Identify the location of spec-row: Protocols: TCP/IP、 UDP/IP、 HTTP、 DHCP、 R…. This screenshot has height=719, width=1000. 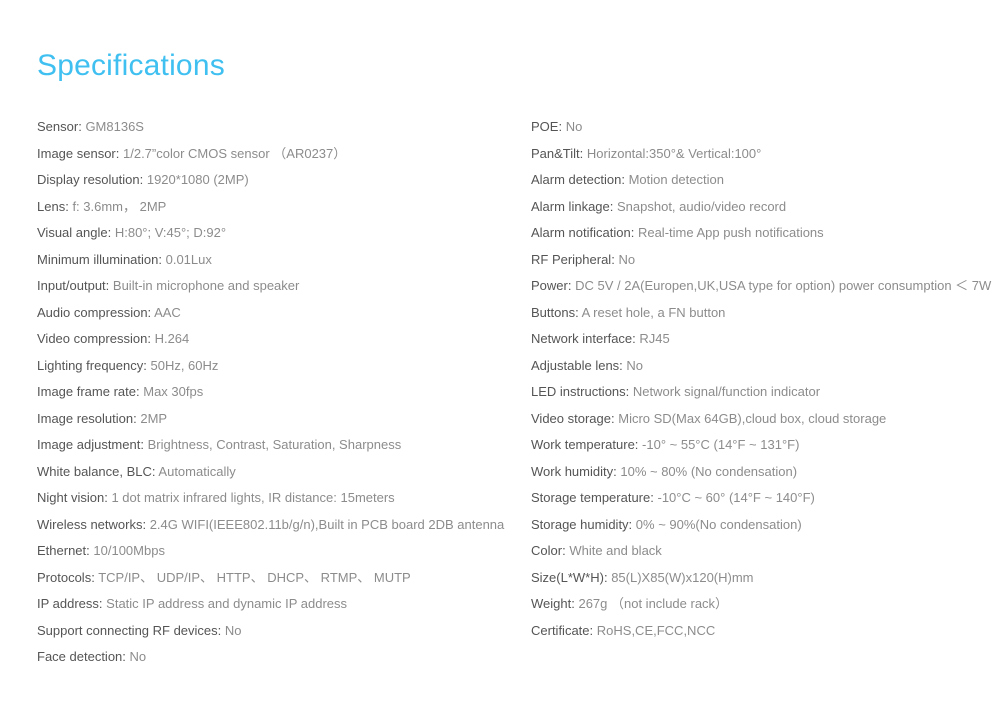
(277, 578).